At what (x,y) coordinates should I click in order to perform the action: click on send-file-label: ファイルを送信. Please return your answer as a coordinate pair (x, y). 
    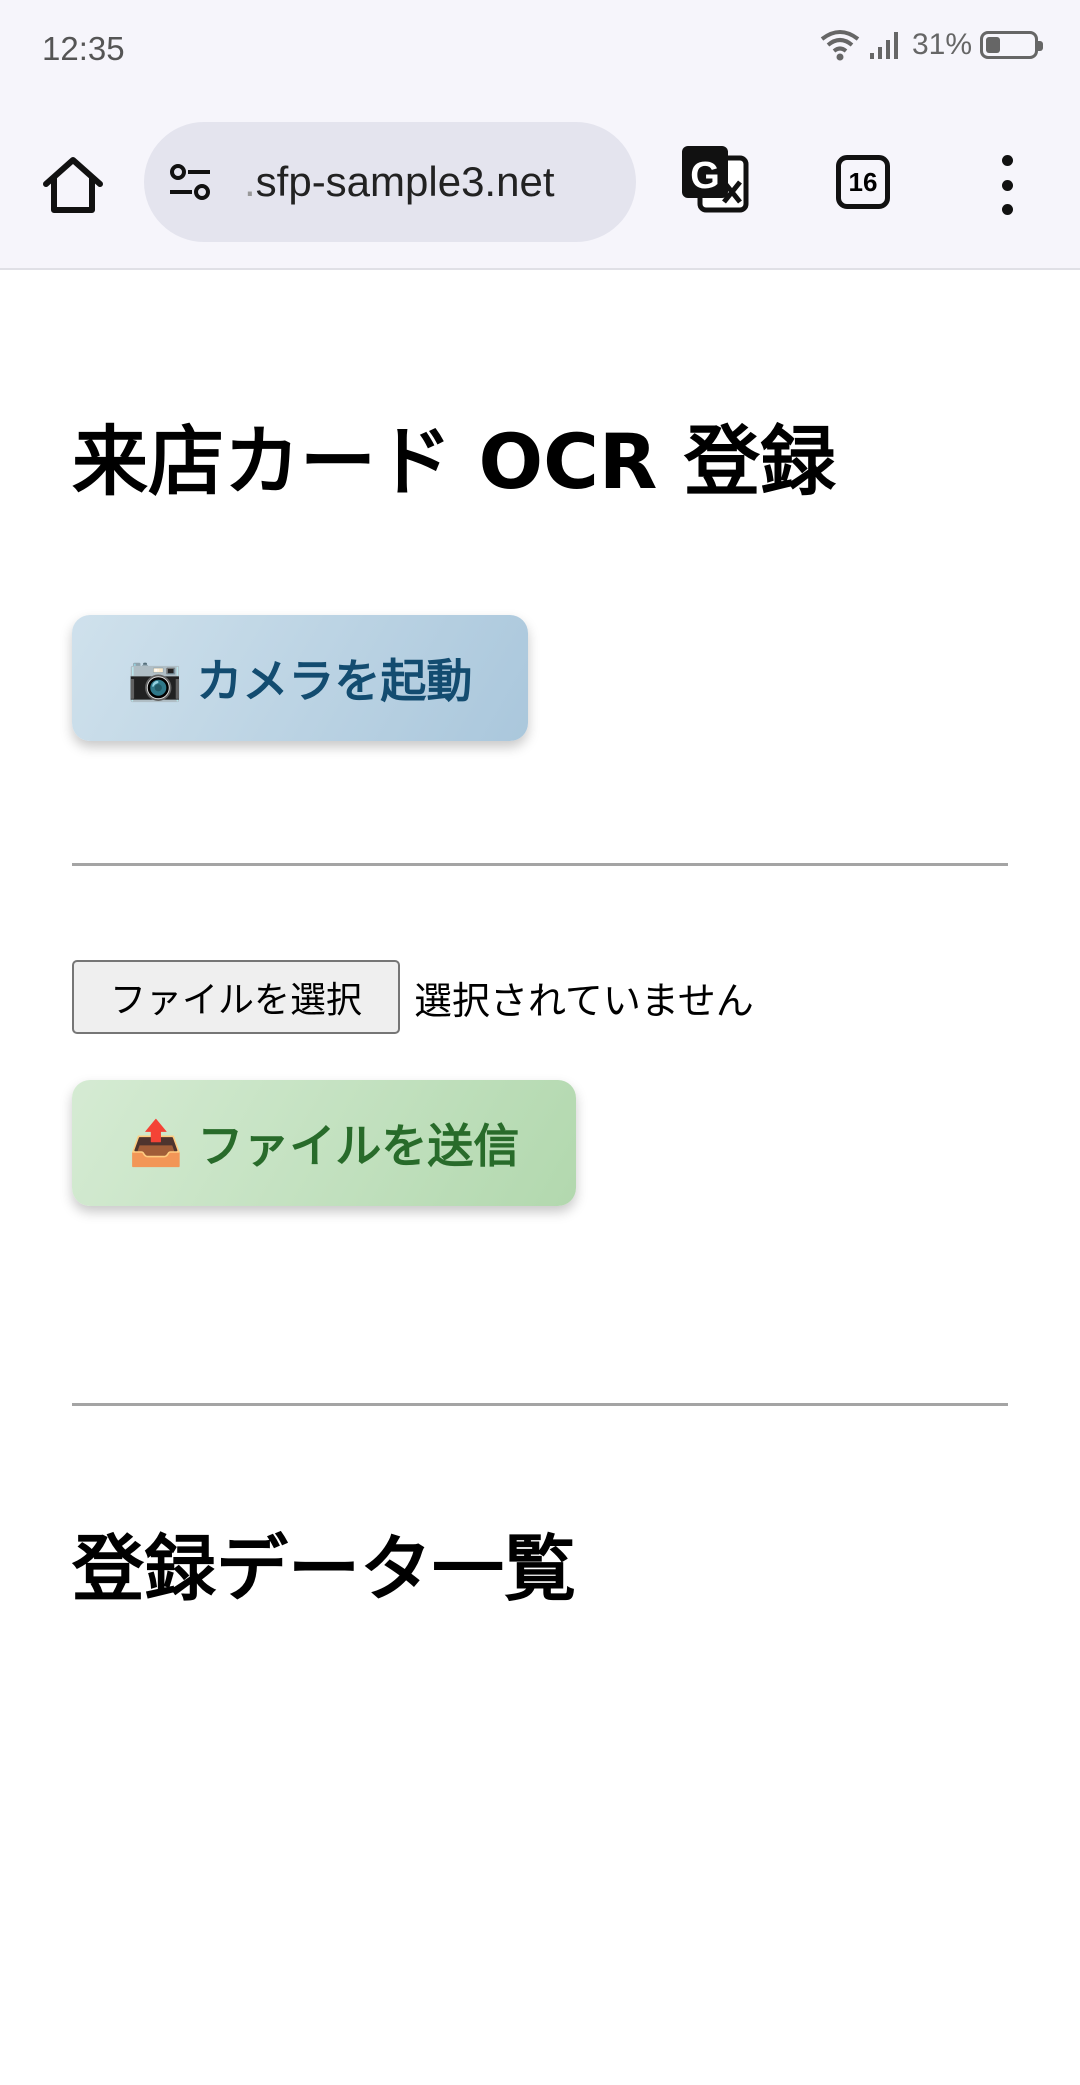
    Looking at the image, I should click on (358, 1146).